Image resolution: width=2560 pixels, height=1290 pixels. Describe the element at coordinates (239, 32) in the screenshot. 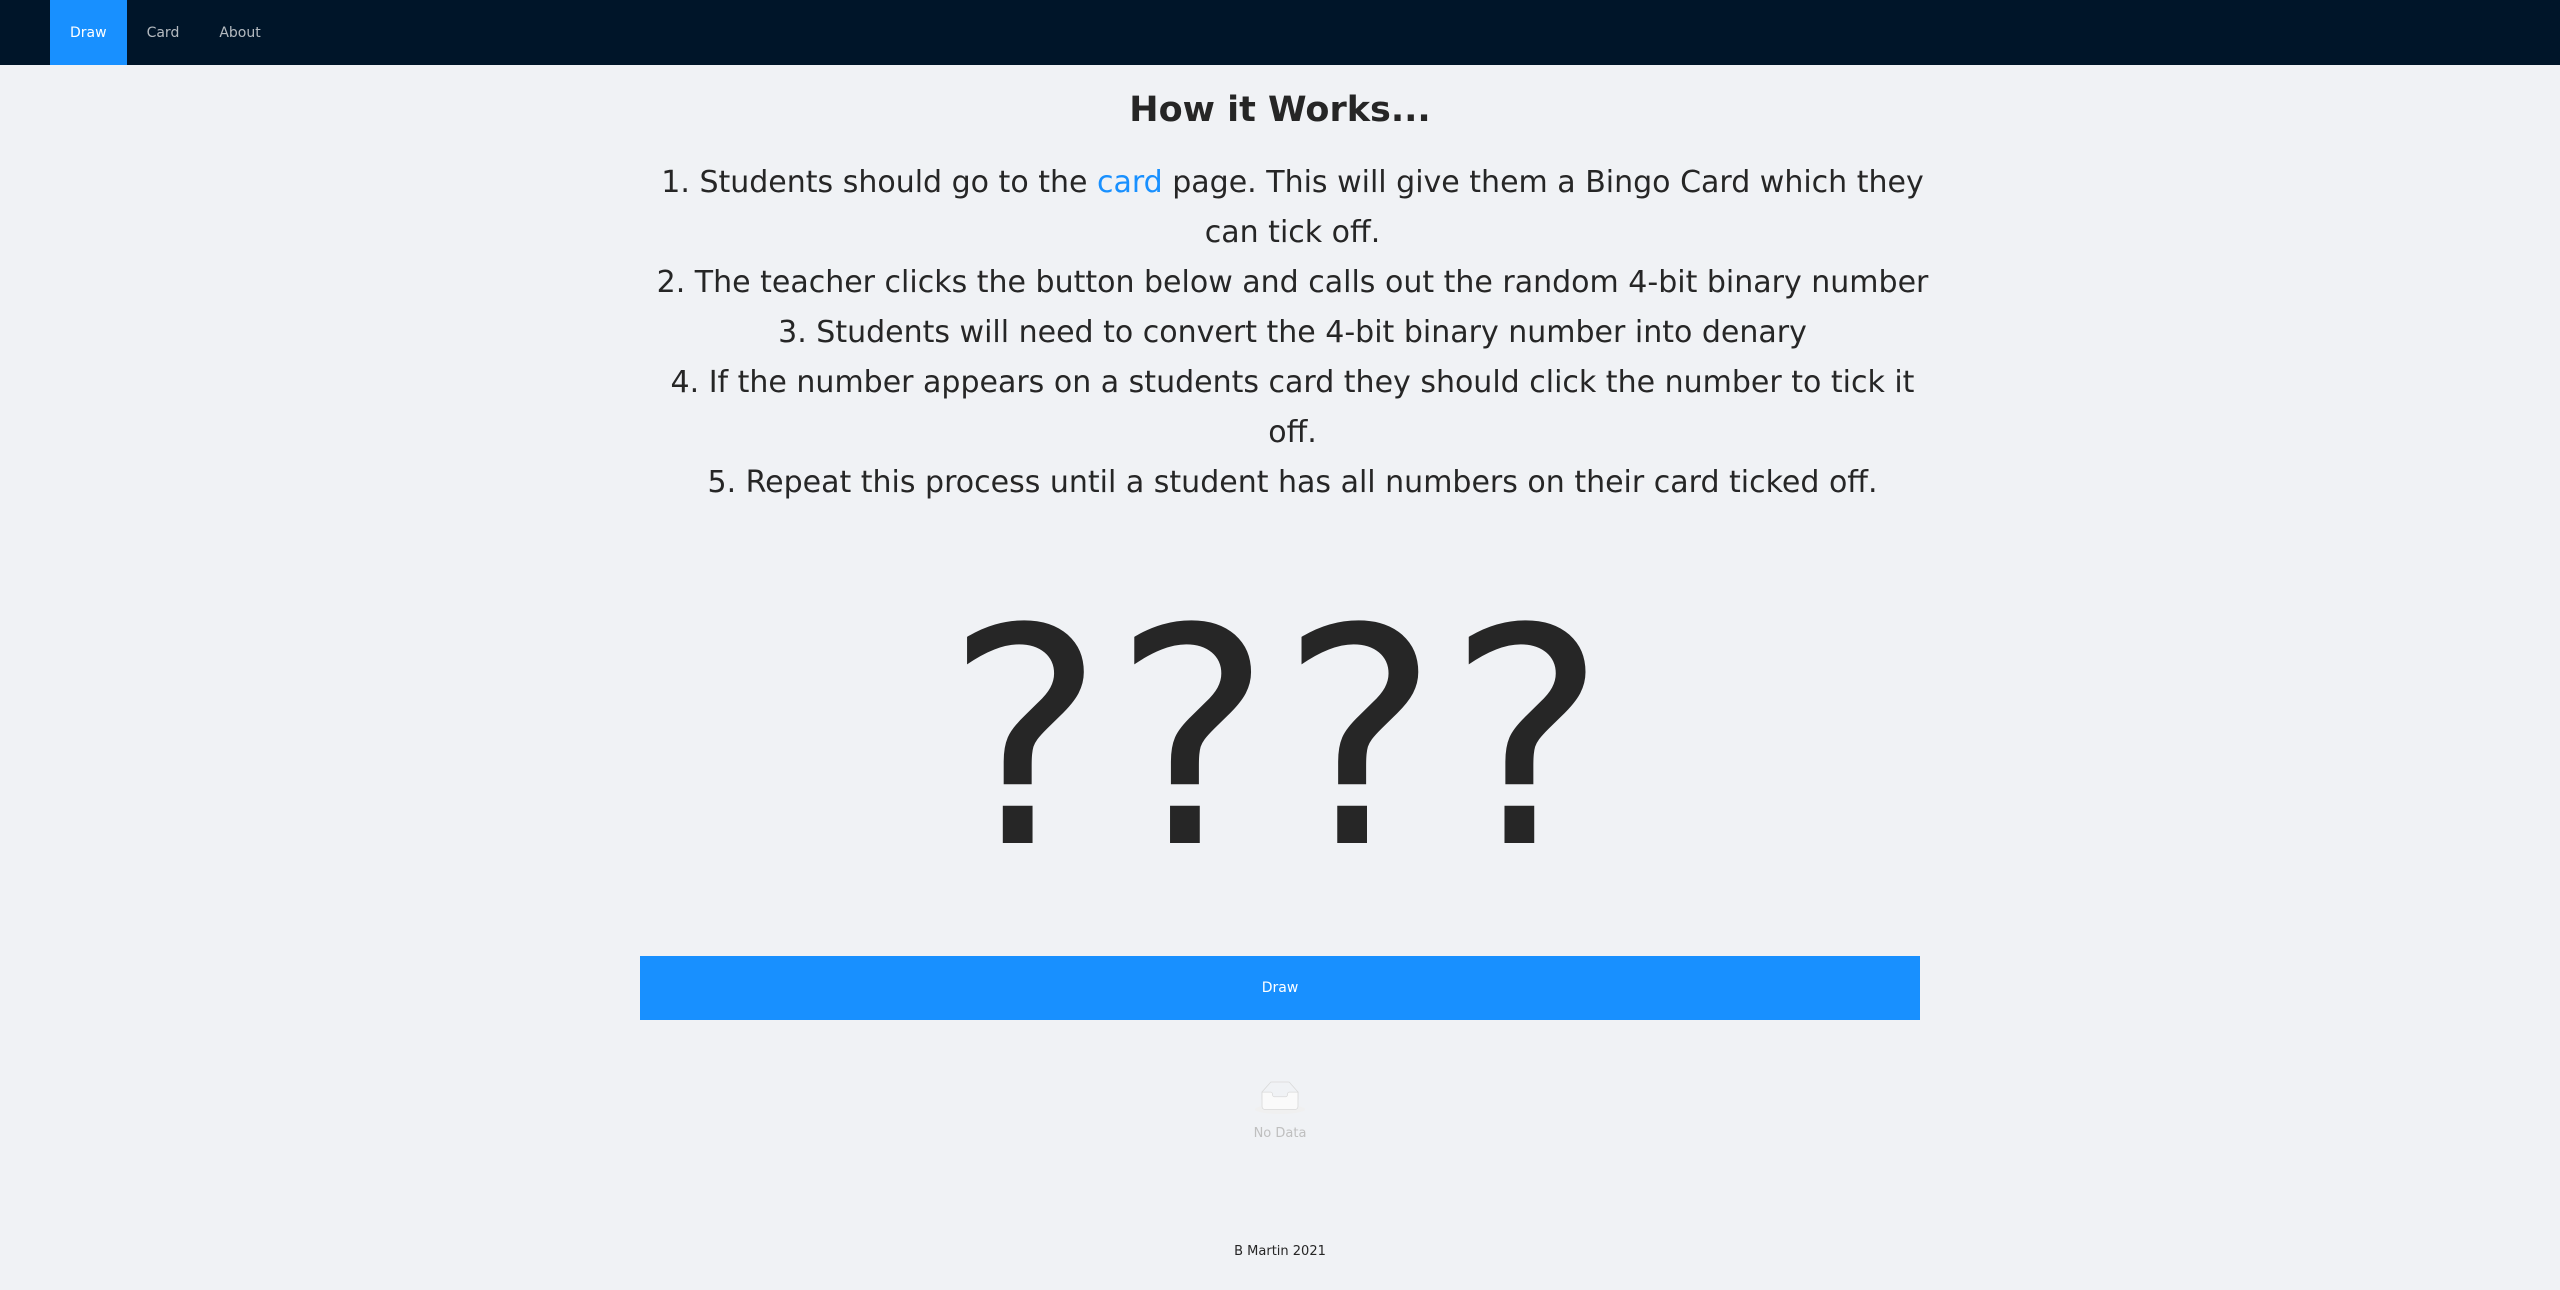

I see `nav-item-about: About` at that location.